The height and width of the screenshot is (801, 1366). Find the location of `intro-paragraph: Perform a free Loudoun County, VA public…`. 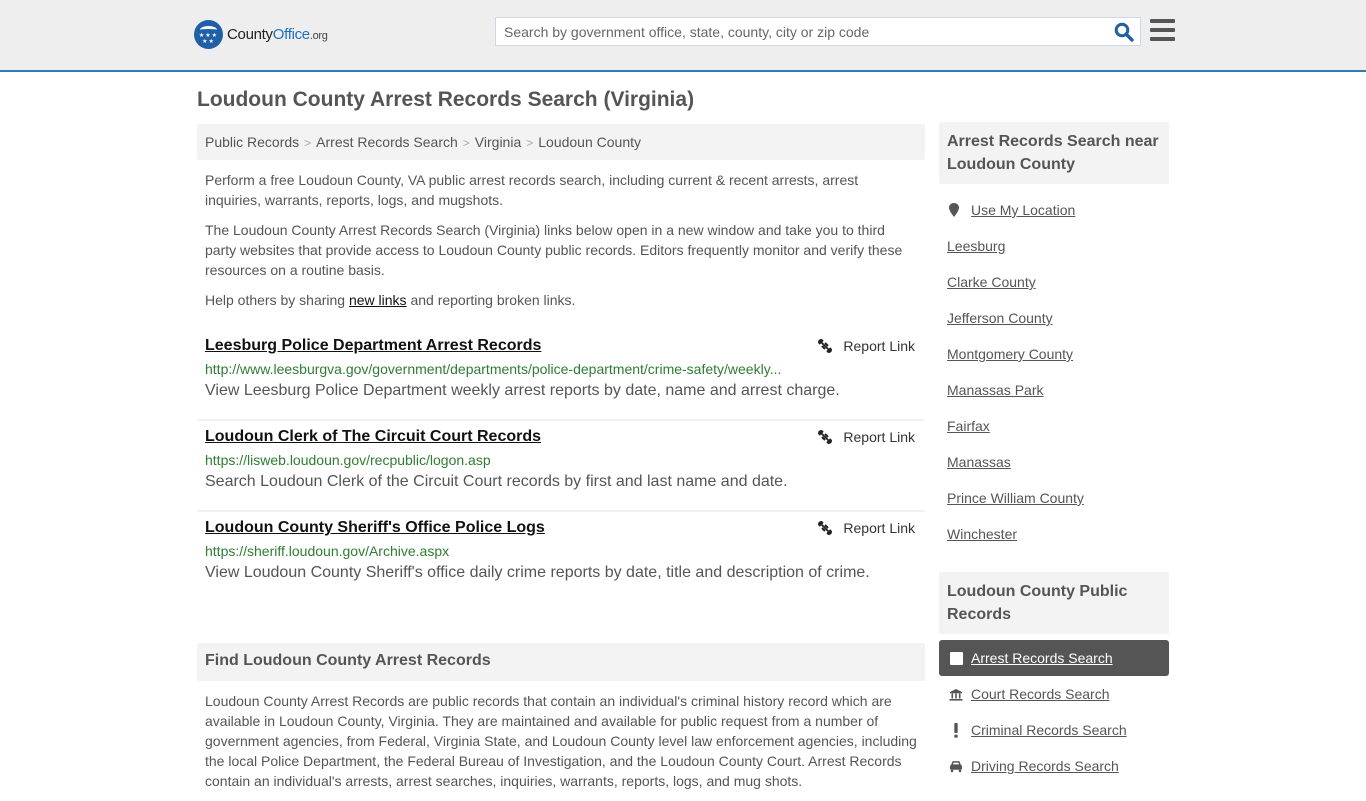

intro-paragraph: Perform a free Loudoun County, VA public… is located at coordinates (532, 190).